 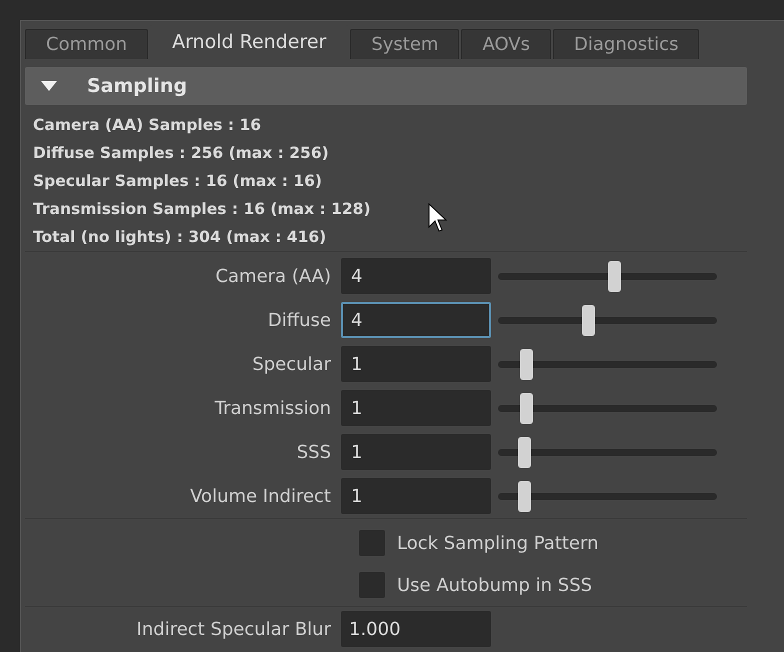 I want to click on sample-summary-line: Specular Samples : 16 (max : 16), so click(x=177, y=181).